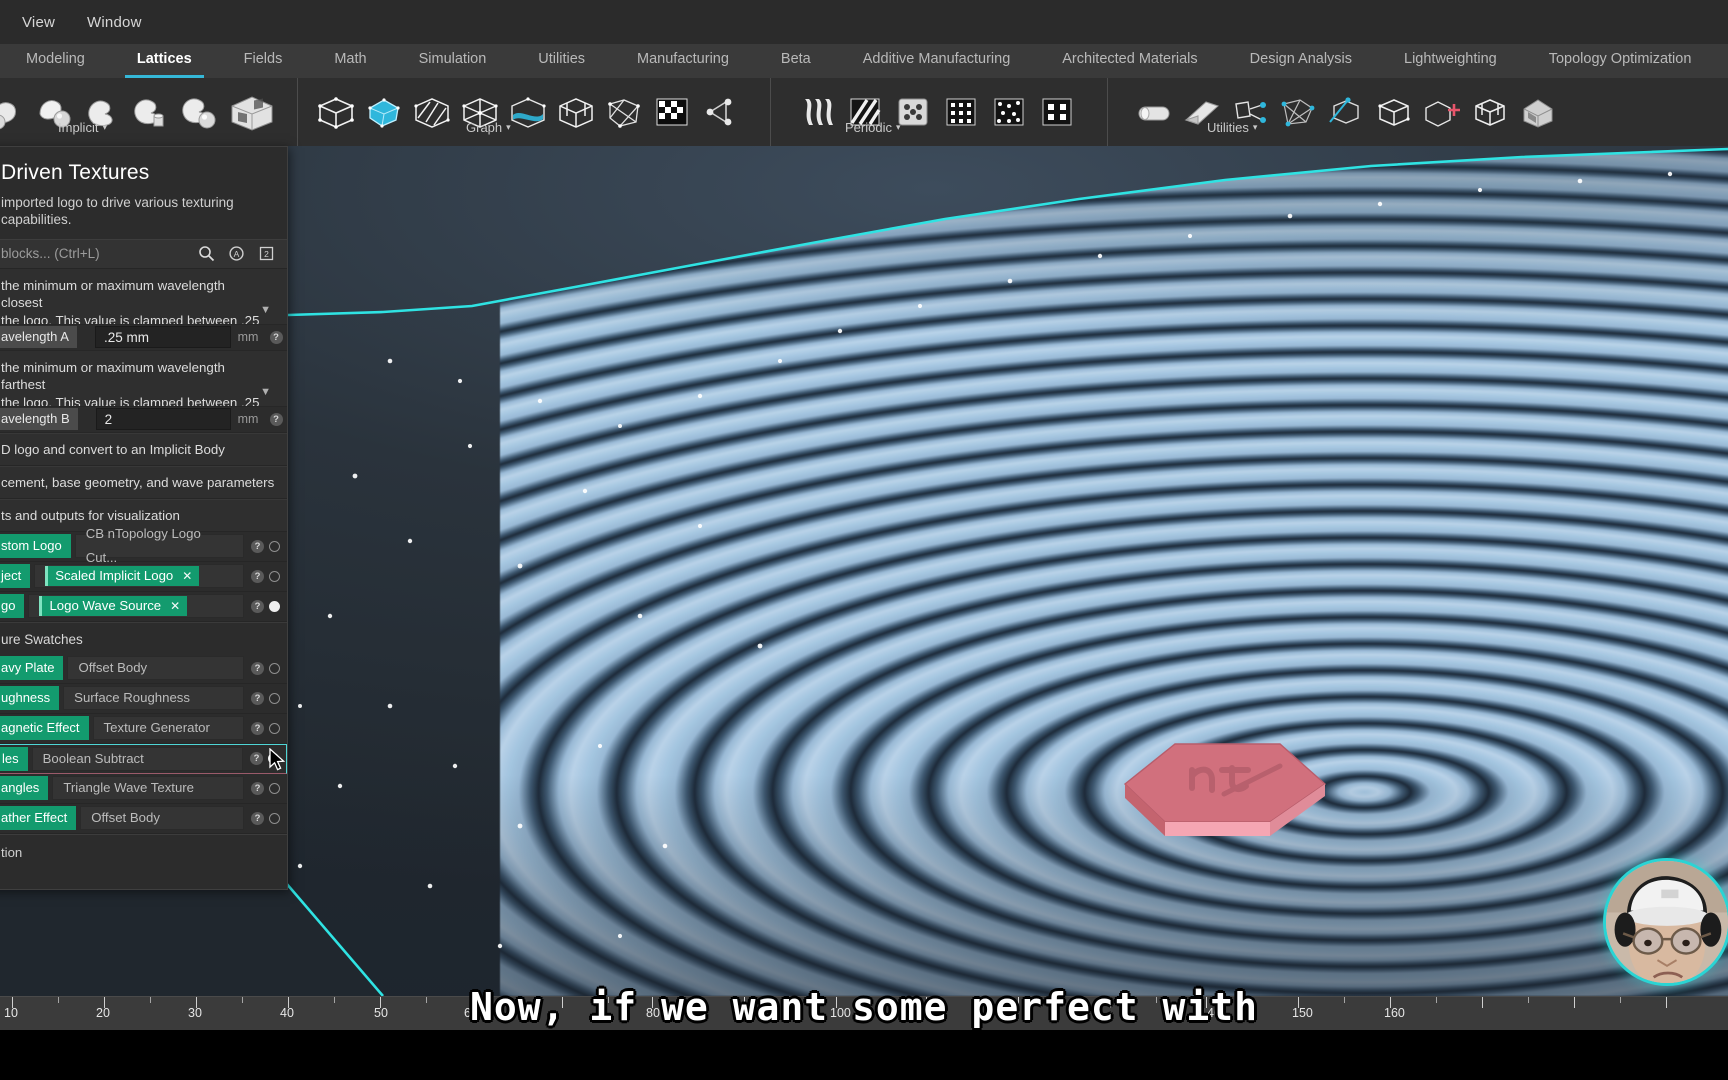 The image size is (1728, 1080). Describe the element at coordinates (252, 112) in the screenshot. I see `lattice-block-icon` at that location.